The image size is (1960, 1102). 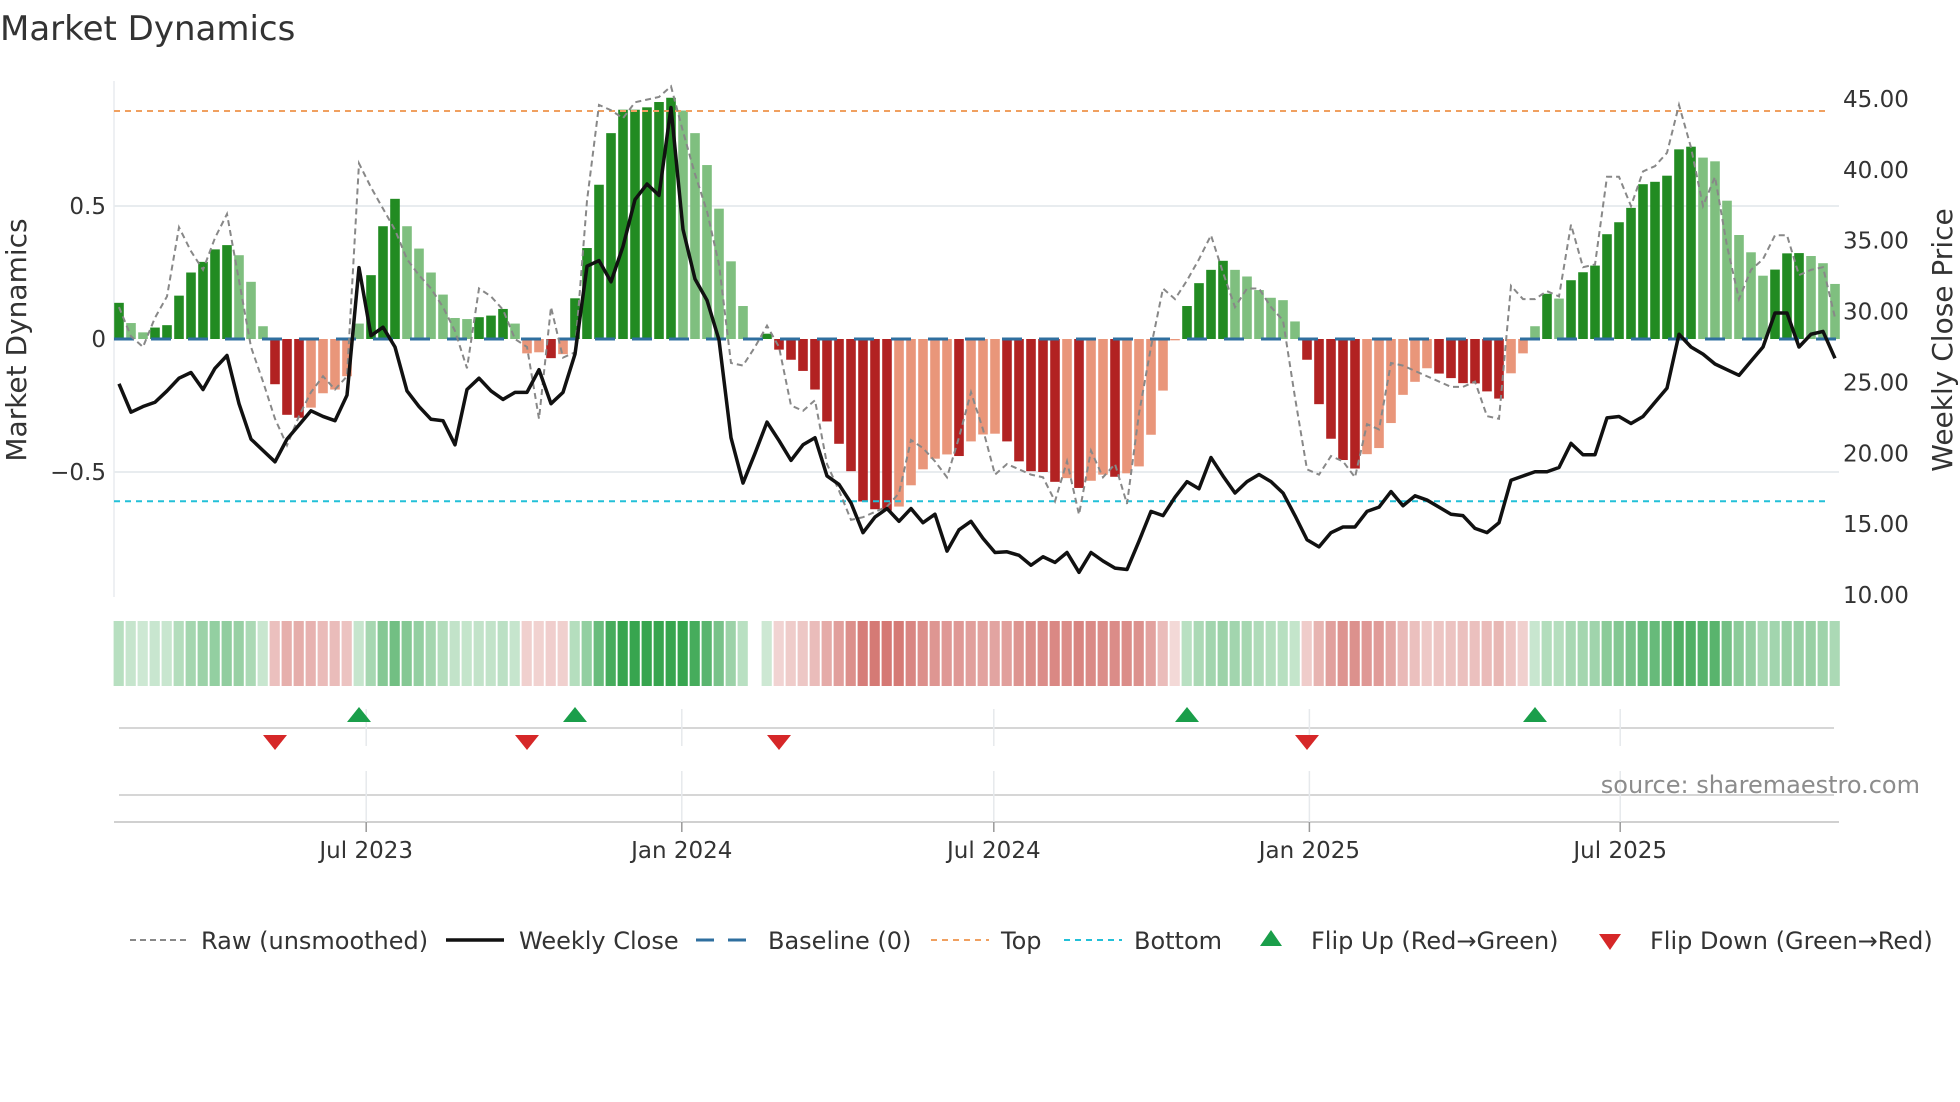 What do you see at coordinates (976, 765) in the screenshot?
I see `flip-panel` at bounding box center [976, 765].